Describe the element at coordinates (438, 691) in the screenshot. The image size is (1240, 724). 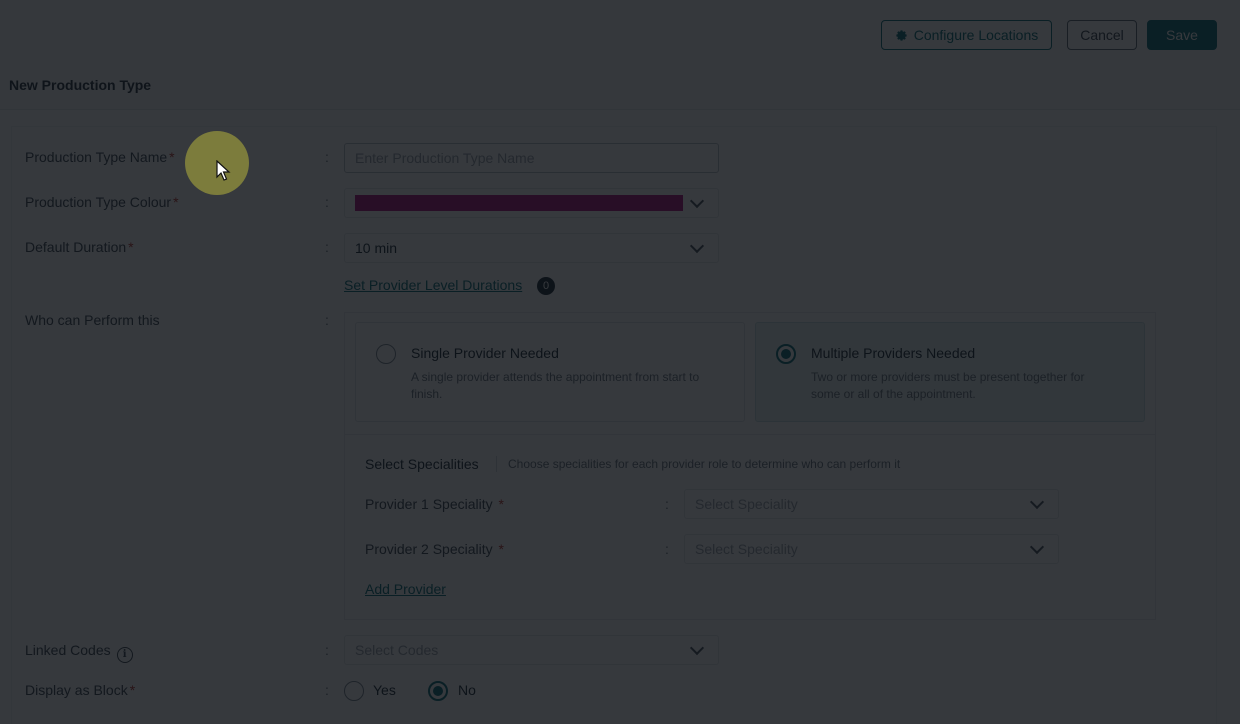
I see `display-block-no-radio` at that location.